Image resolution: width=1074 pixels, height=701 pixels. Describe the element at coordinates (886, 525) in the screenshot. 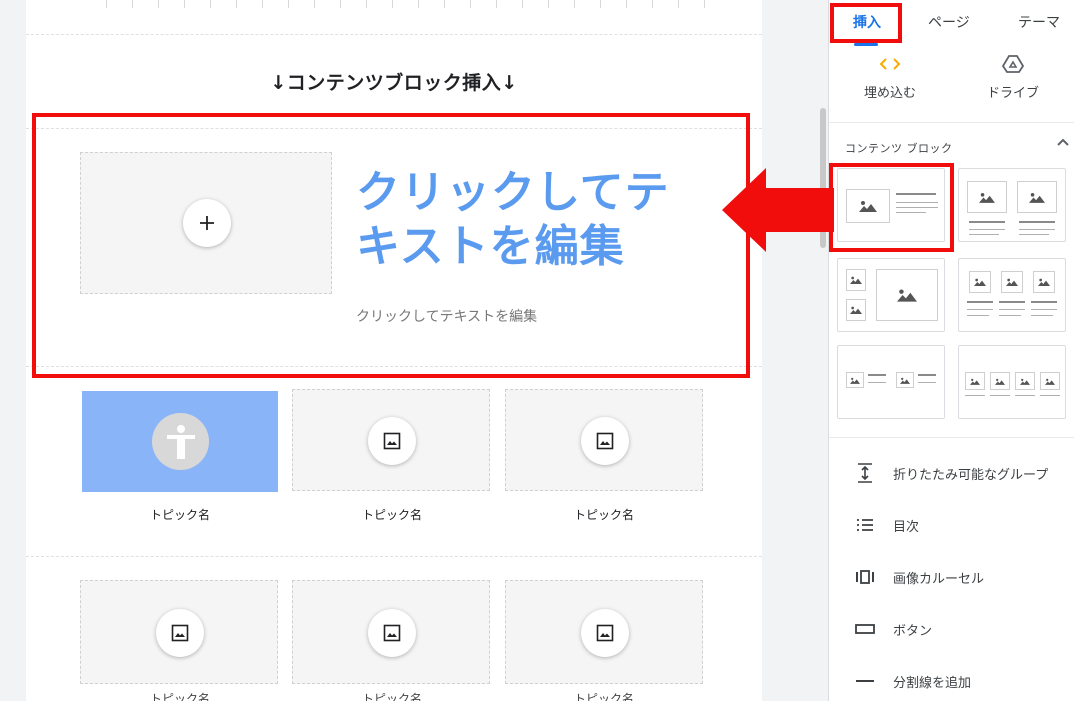

I see `table-of-contents-item: 目次` at that location.